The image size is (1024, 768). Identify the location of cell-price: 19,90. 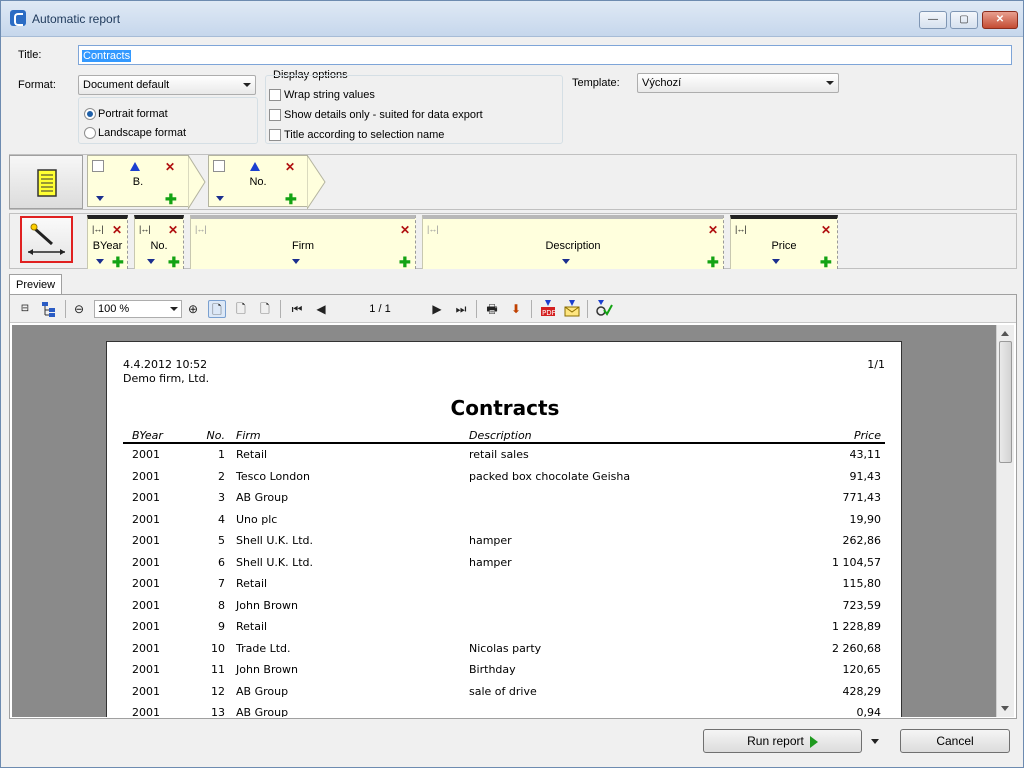
(865, 519).